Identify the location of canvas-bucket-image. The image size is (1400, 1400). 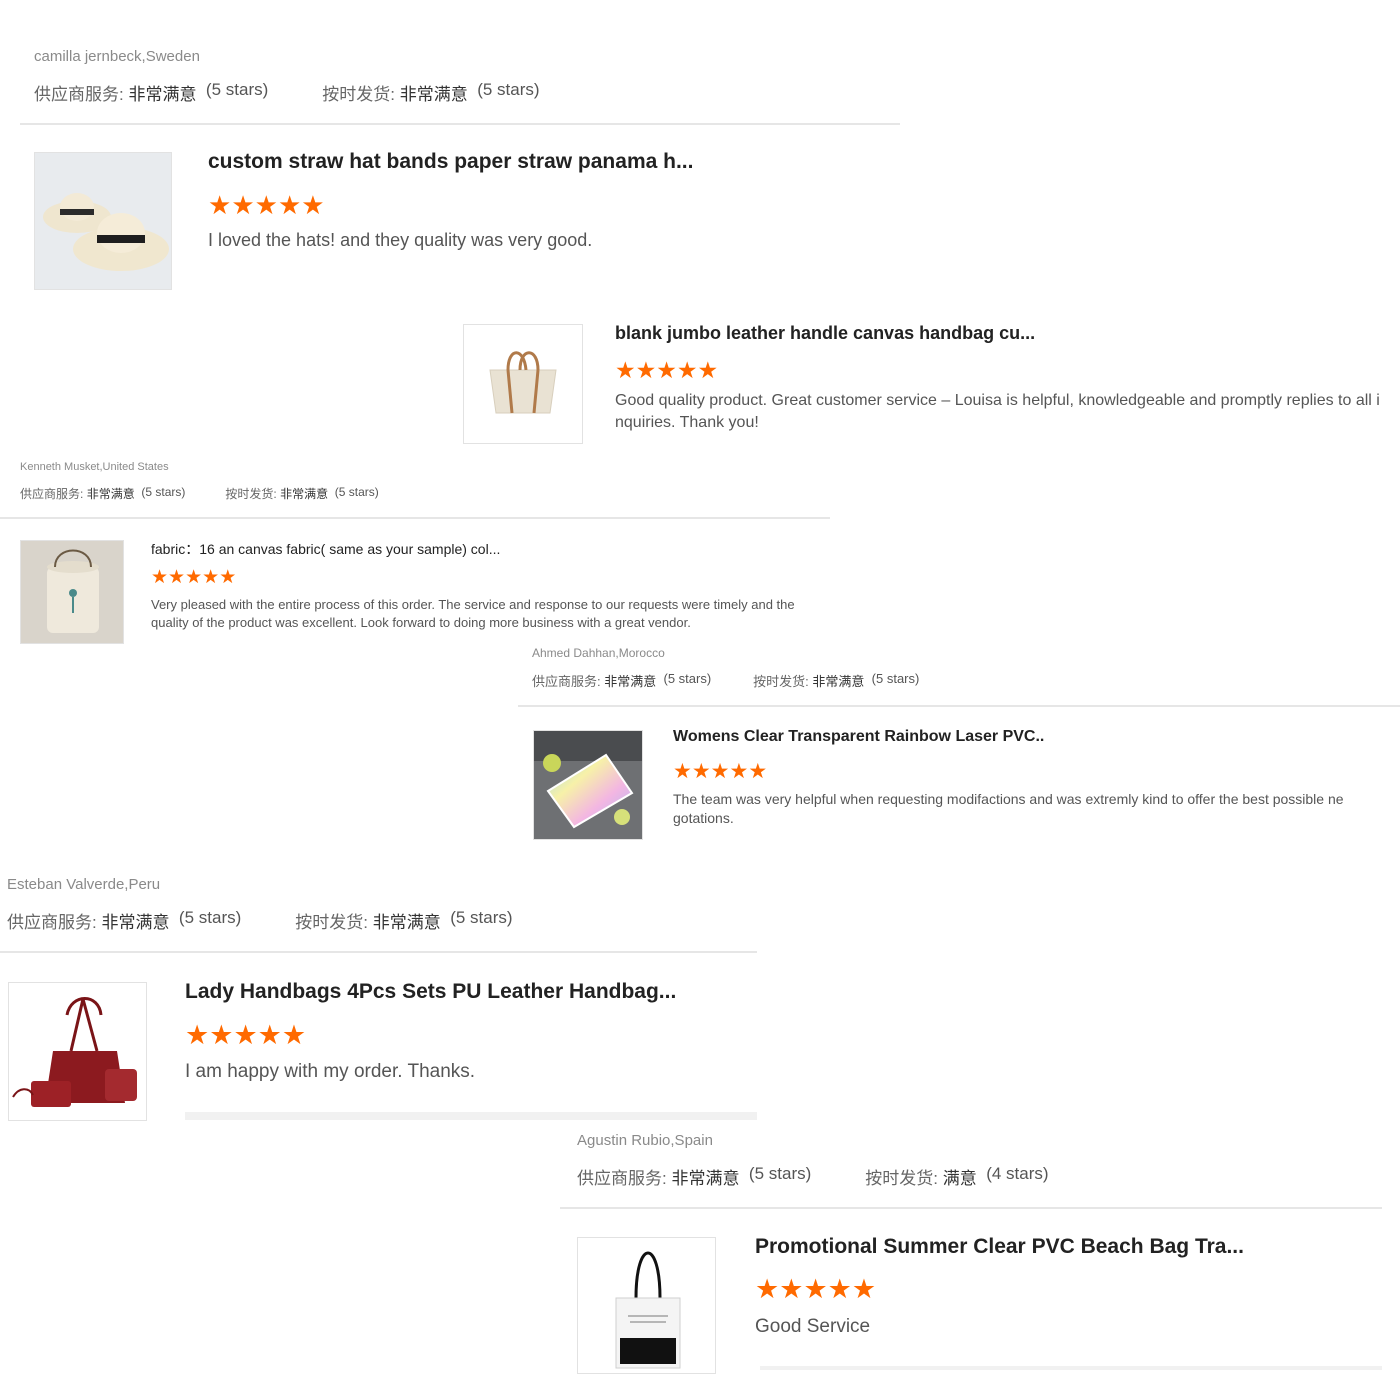
(72, 592).